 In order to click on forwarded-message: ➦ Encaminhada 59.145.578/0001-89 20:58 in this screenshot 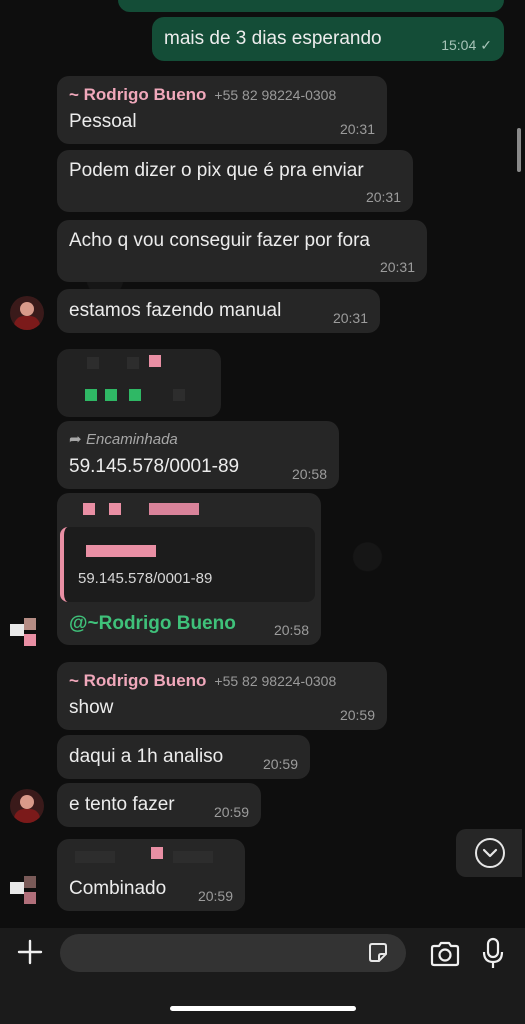, I will do `click(198, 455)`.